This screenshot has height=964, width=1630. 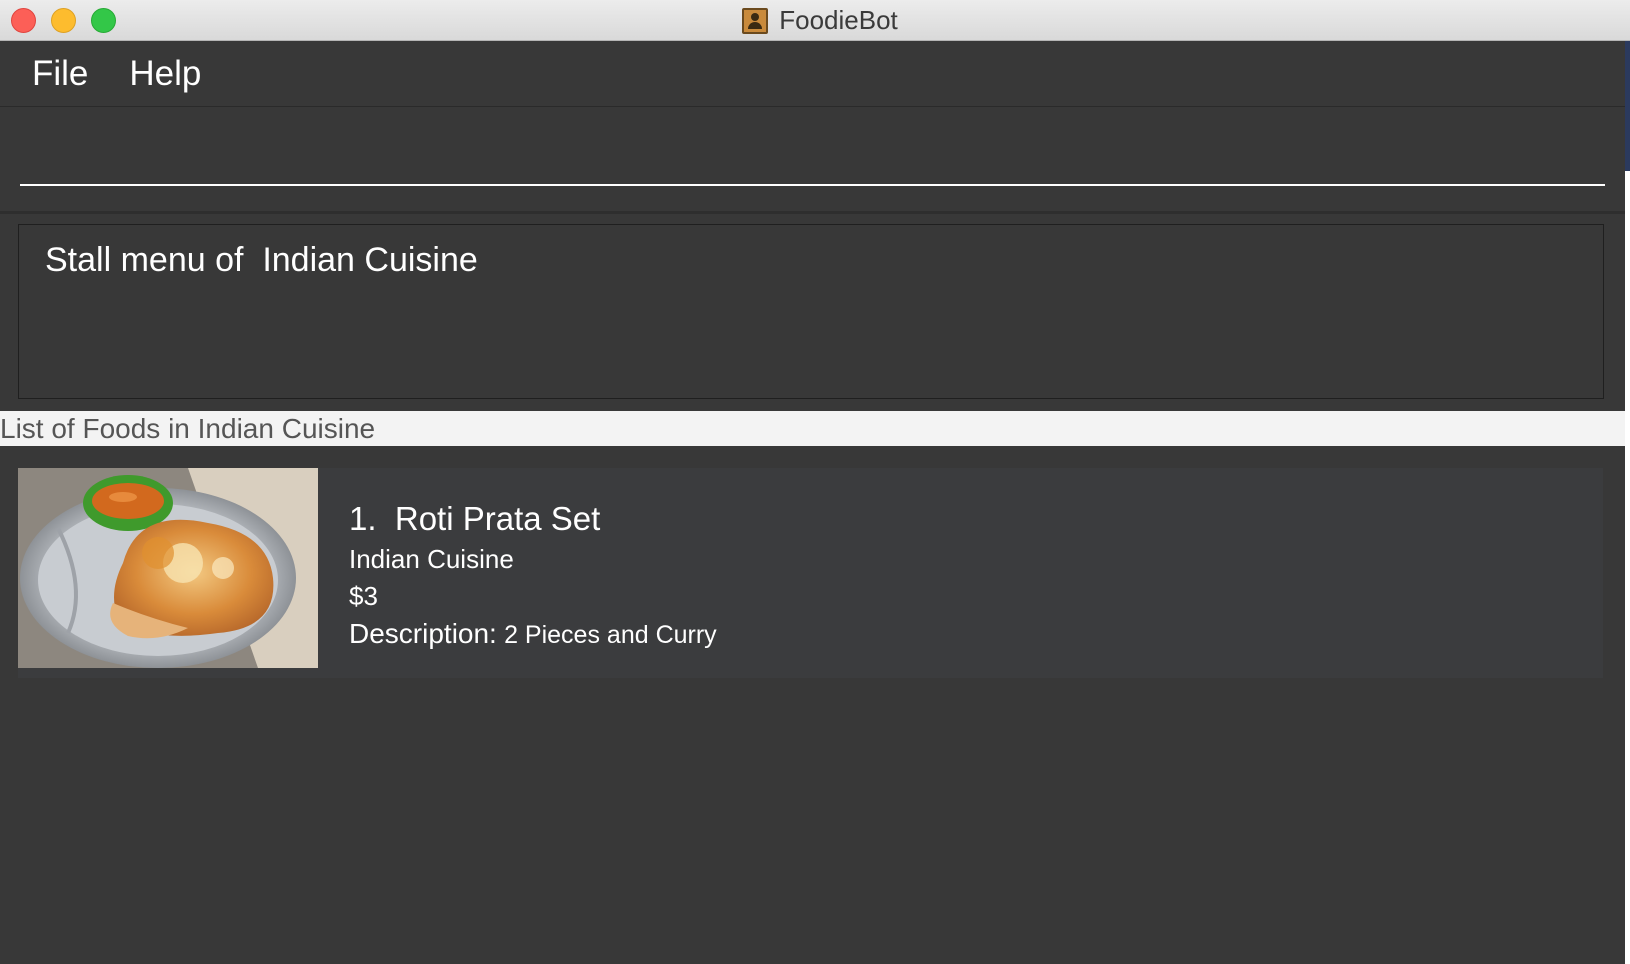 I want to click on food-description-row: Description: 2 Pieces and Curry, so click(x=533, y=634).